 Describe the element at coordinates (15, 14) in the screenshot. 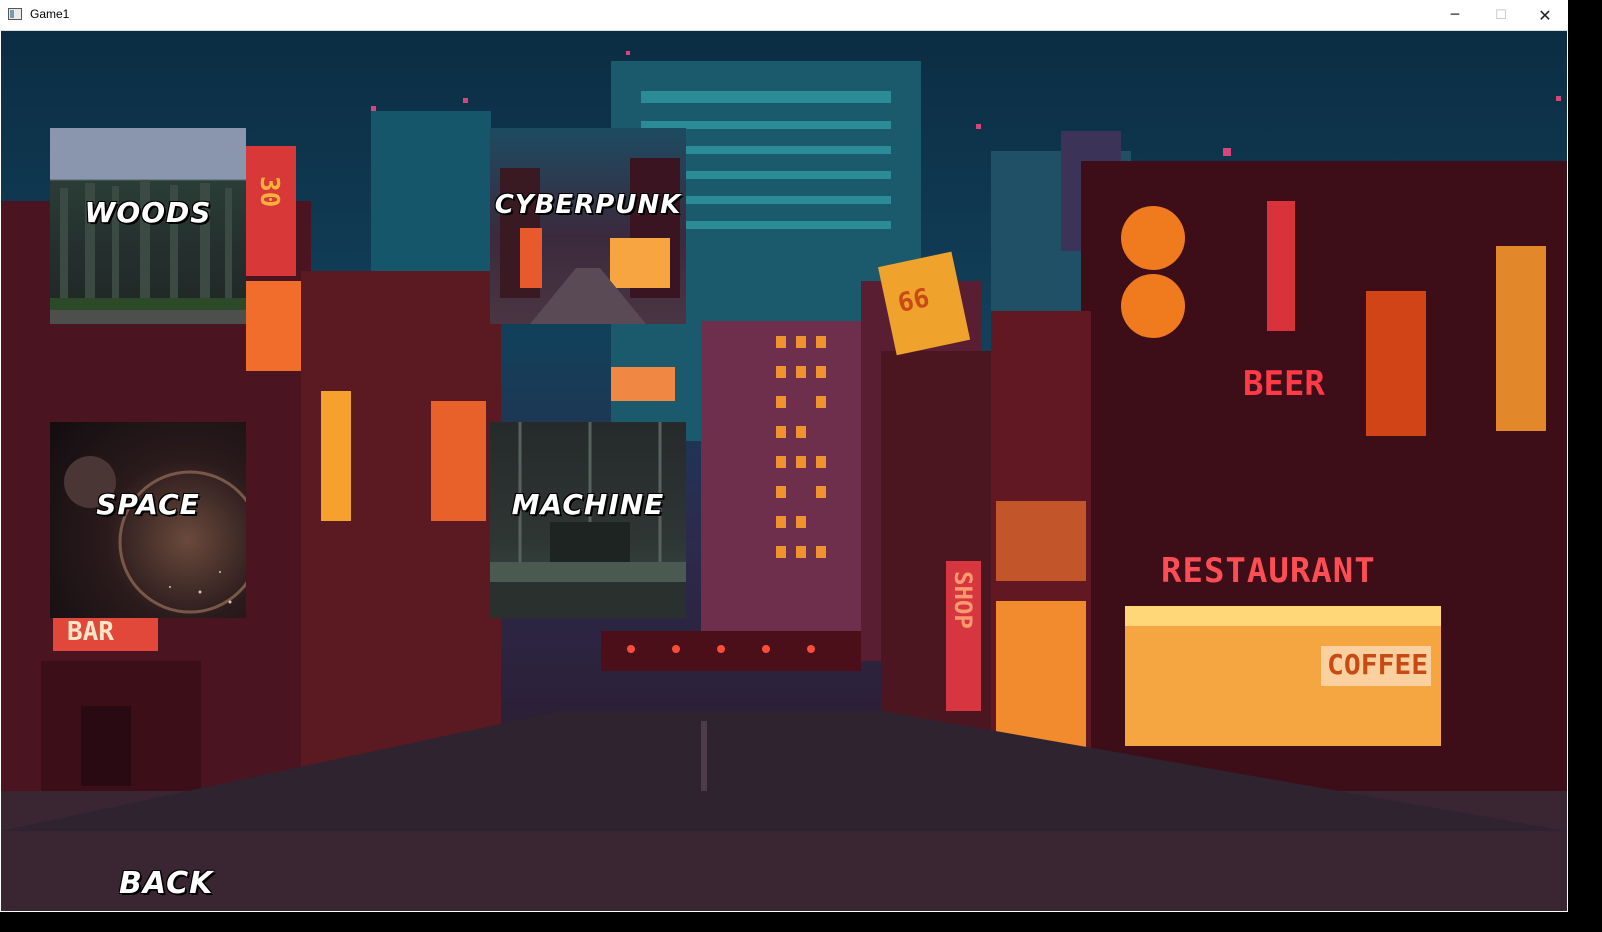

I see `app-icon` at that location.